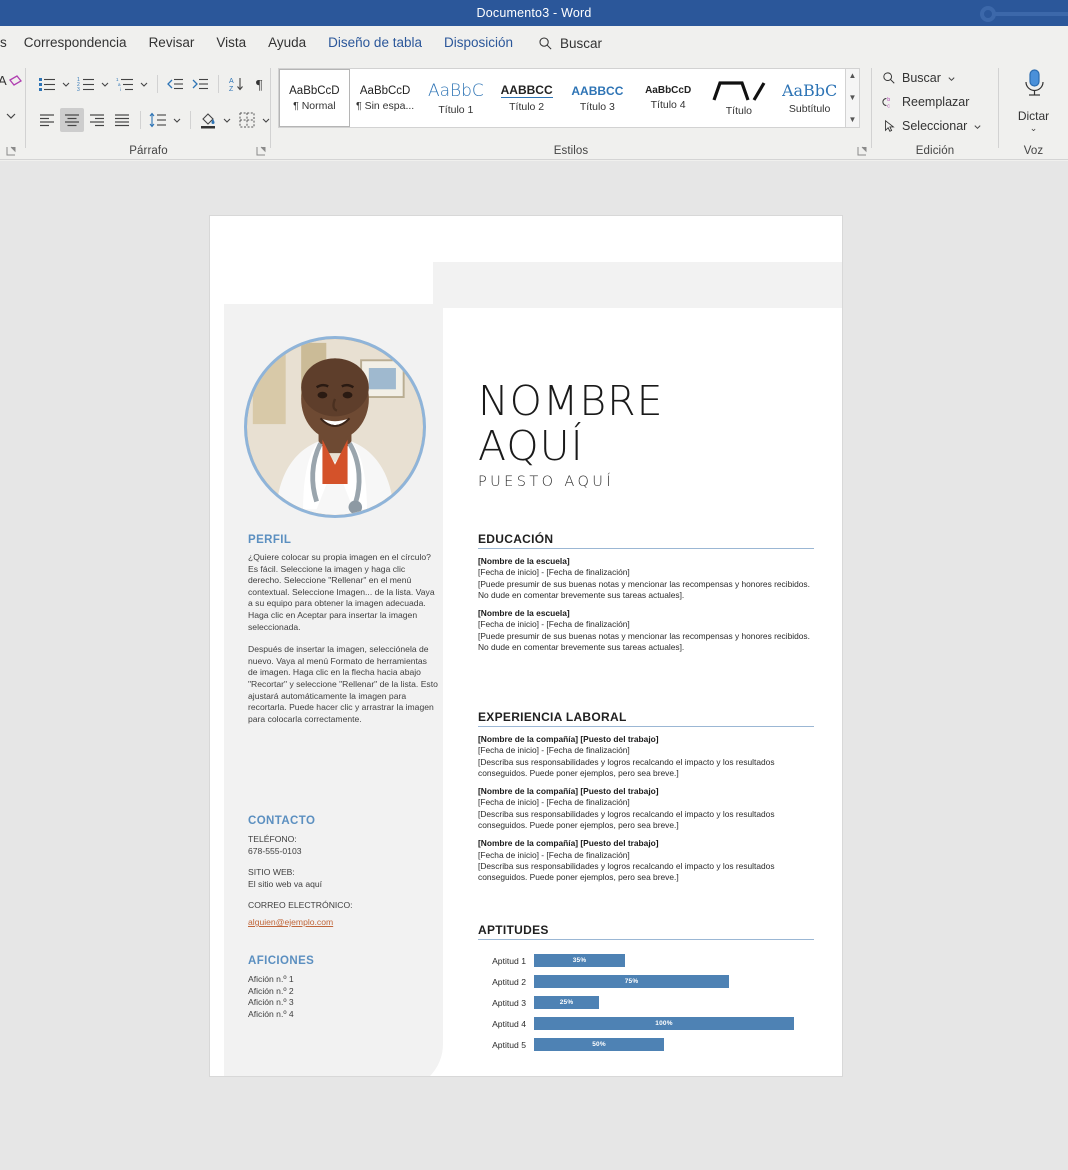 This screenshot has width=1068, height=1170. I want to click on style-tile-titulo: Título, so click(739, 98).